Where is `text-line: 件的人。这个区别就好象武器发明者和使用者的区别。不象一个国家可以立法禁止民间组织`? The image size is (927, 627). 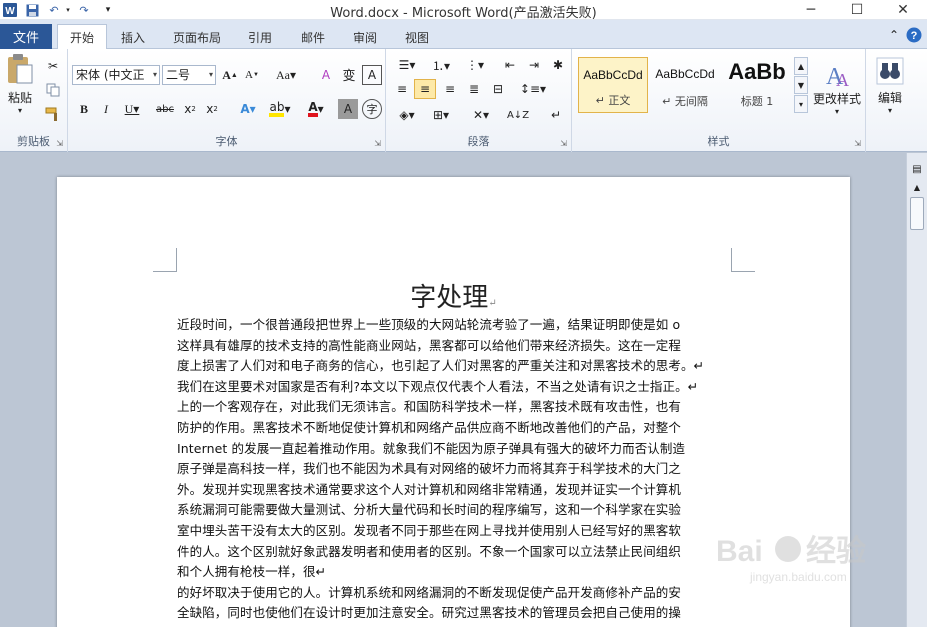 text-line: 件的人。这个区别就好象武器发明者和使用者的区别。不象一个国家可以立法禁止民间组织 is located at coordinates (429, 551).